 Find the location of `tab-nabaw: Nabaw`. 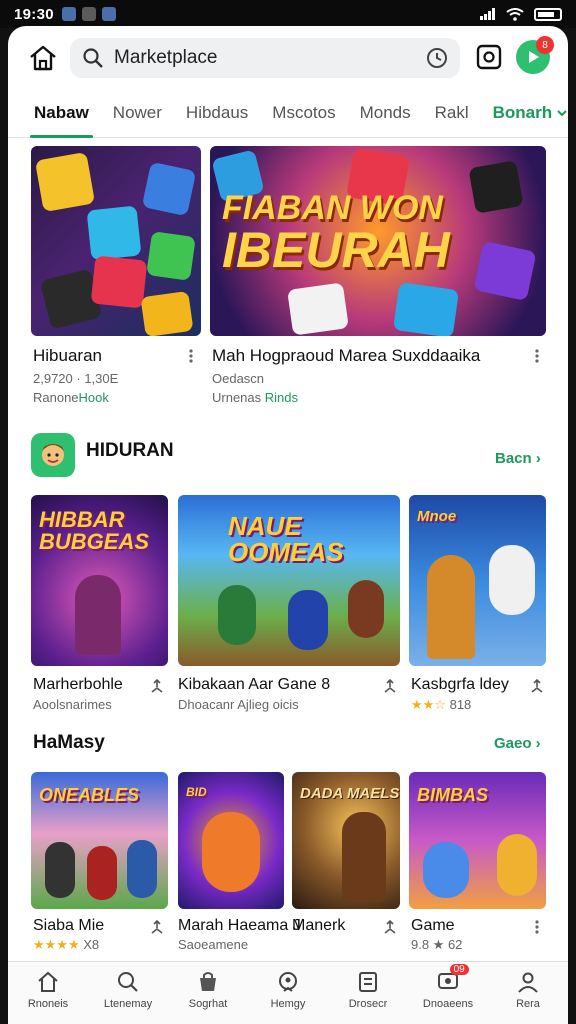

tab-nabaw: Nabaw is located at coordinates (61, 113).